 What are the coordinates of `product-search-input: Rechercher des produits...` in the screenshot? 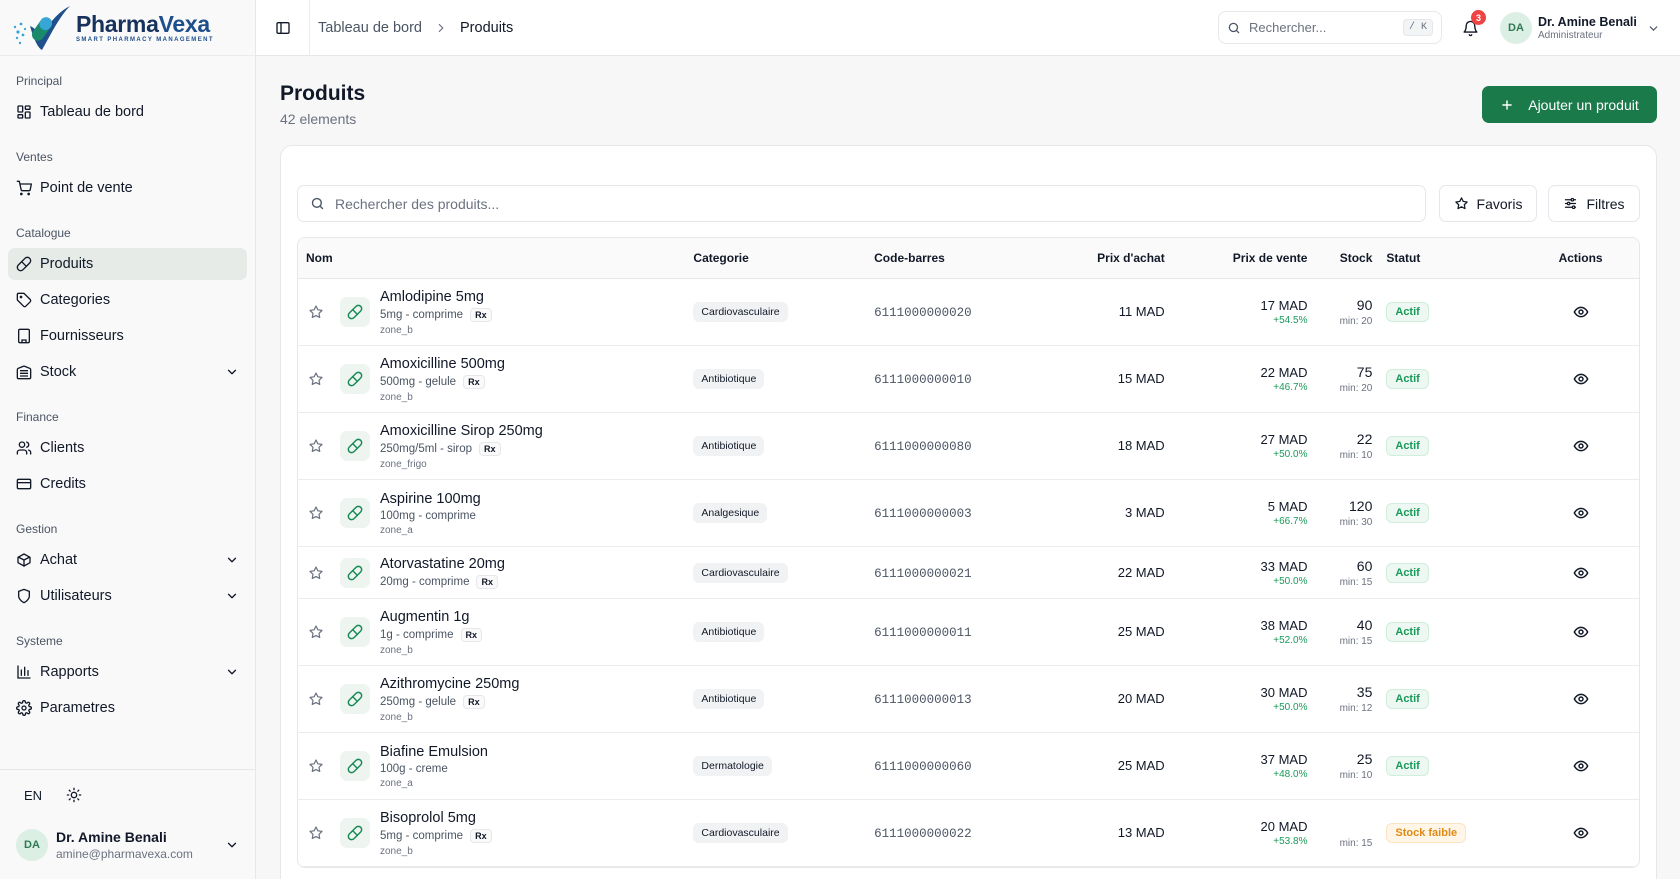 It's located at (861, 203).